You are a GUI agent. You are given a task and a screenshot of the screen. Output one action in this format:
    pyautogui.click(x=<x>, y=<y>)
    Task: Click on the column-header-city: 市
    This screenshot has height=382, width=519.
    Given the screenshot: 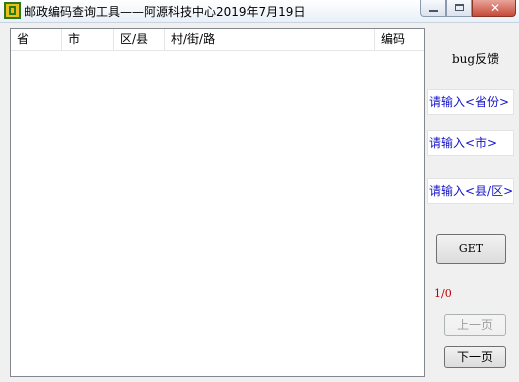 What is the action you would take?
    pyautogui.click(x=88, y=39)
    